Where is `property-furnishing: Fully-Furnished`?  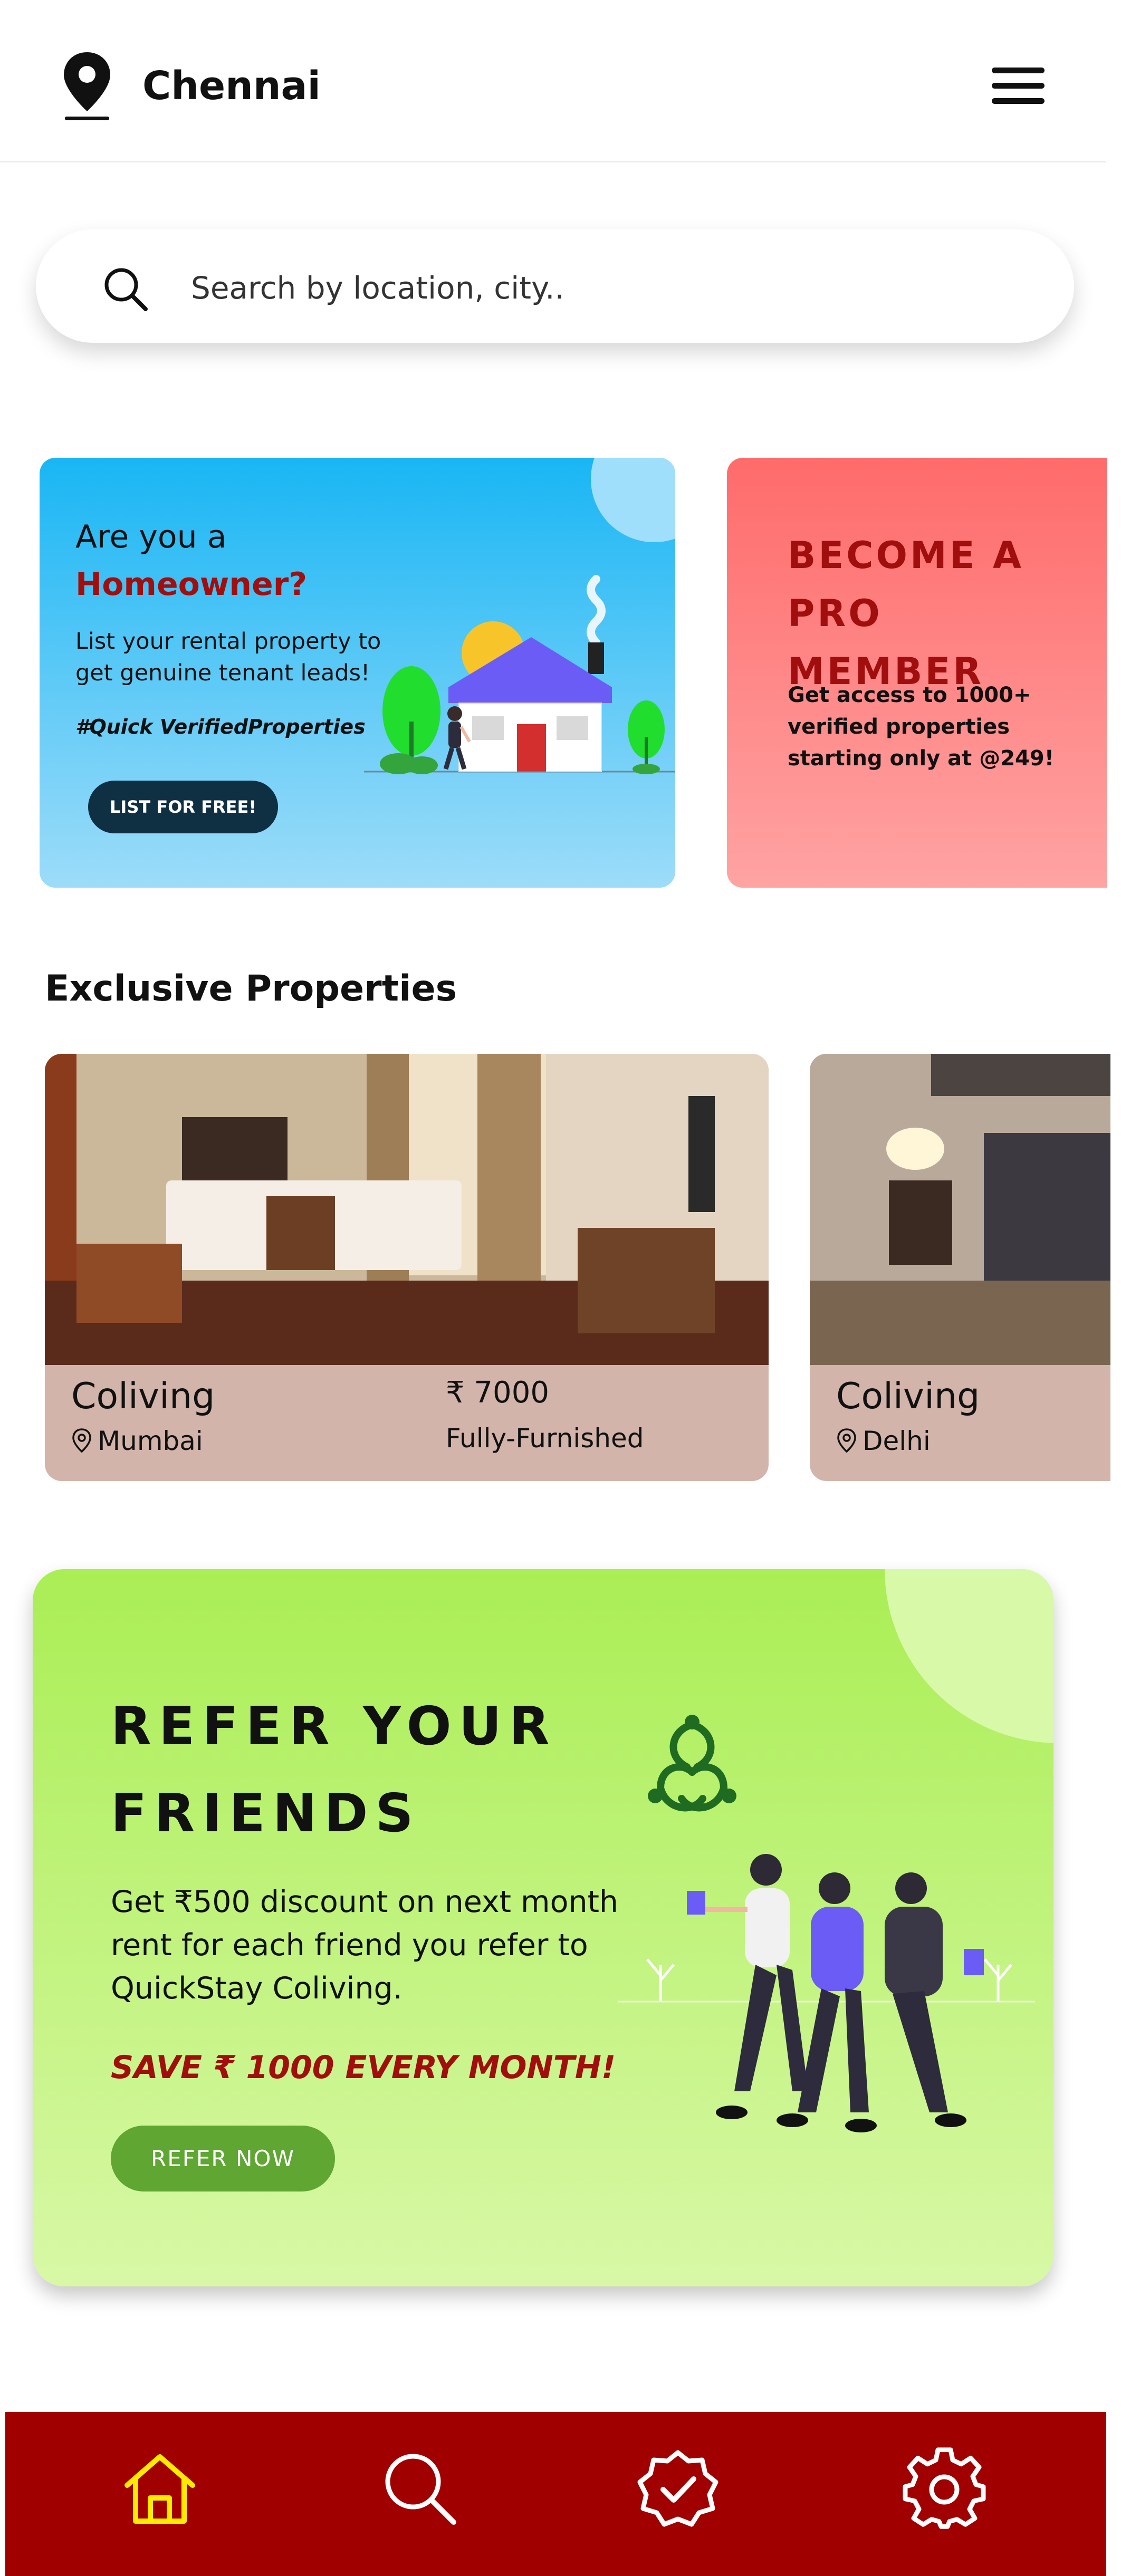
property-furnishing: Fully-Furnished is located at coordinates (545, 1439).